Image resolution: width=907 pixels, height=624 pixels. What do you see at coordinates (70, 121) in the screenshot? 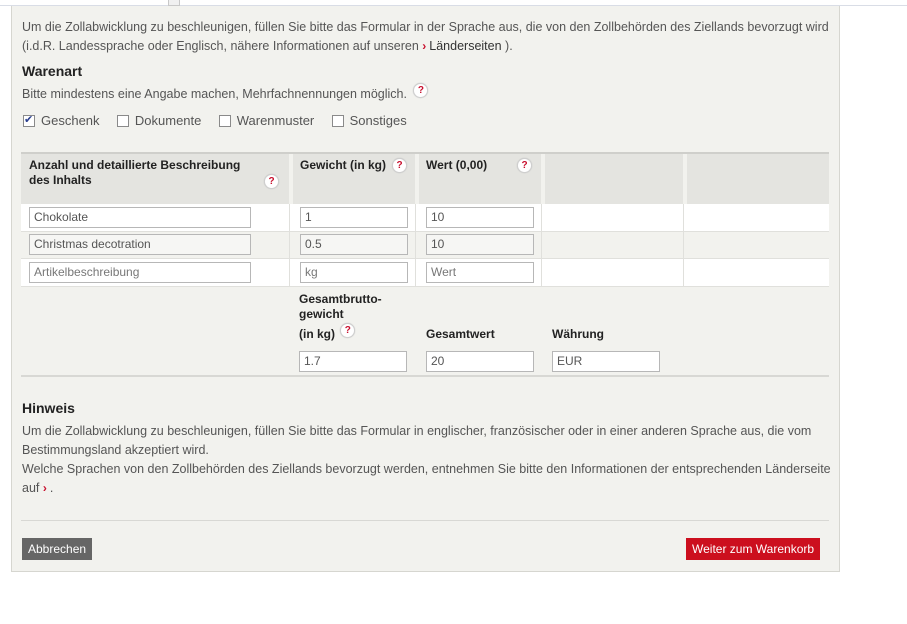
I see `label-geschenk: Geschenk` at bounding box center [70, 121].